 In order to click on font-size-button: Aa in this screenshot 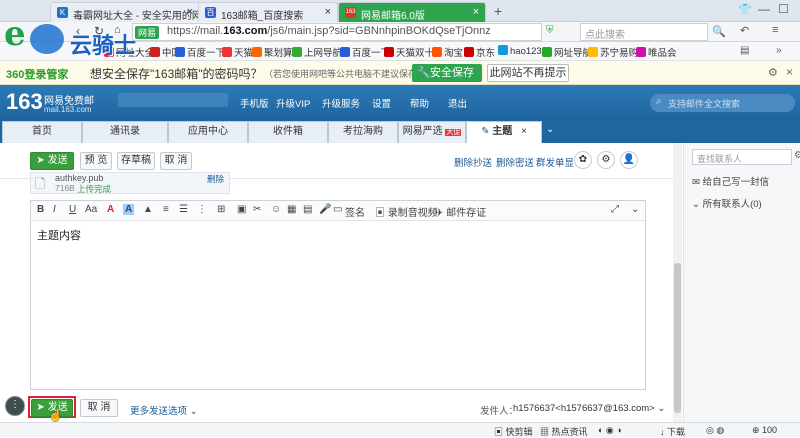, I will do `click(91, 209)`.